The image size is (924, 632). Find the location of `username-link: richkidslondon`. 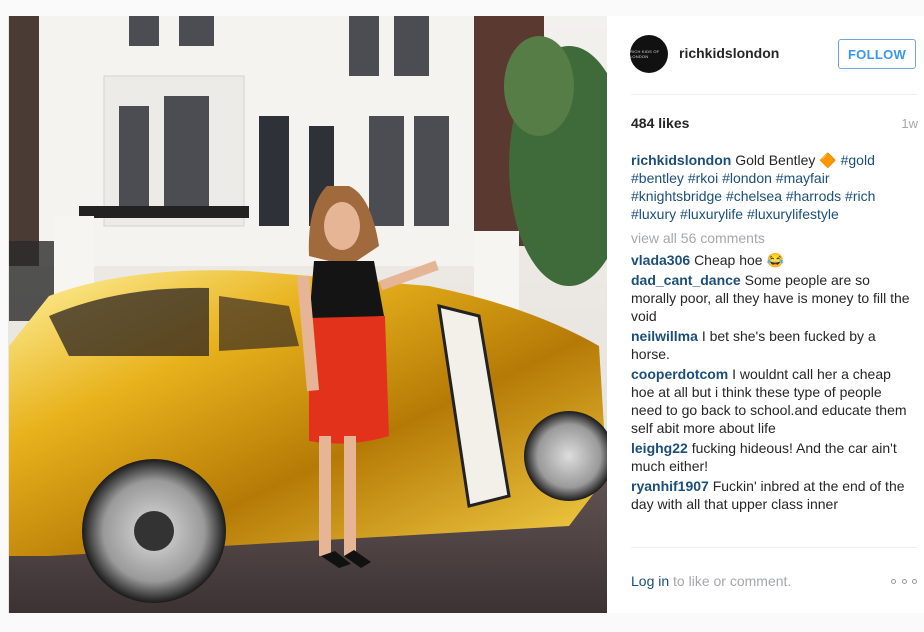

username-link: richkidslondon is located at coordinates (729, 53).